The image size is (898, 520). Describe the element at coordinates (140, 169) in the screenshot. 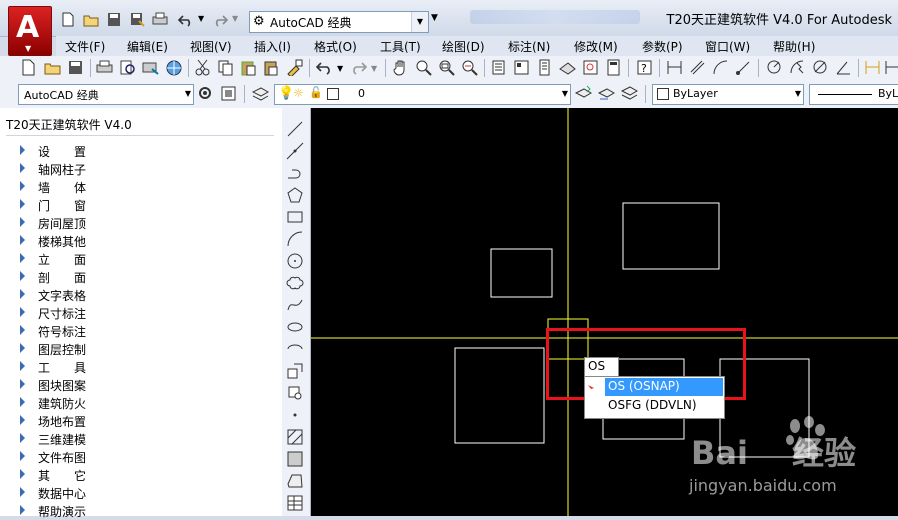

I see `nav-item-axis-grid: 轴网柱子` at that location.